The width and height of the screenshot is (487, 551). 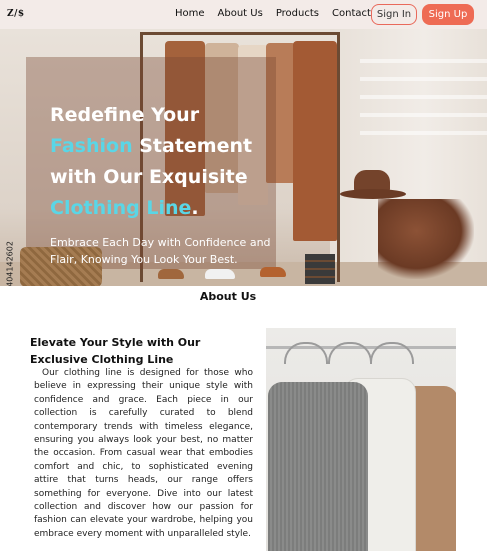 What do you see at coordinates (190, 13) in the screenshot?
I see `nav-link-home: Home` at bounding box center [190, 13].